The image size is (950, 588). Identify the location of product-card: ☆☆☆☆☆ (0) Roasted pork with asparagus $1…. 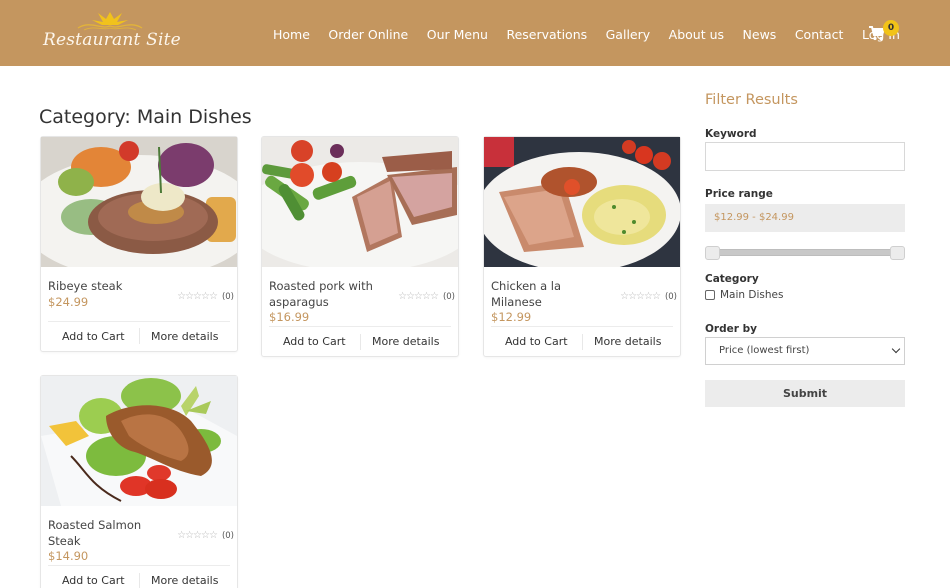
(360, 246).